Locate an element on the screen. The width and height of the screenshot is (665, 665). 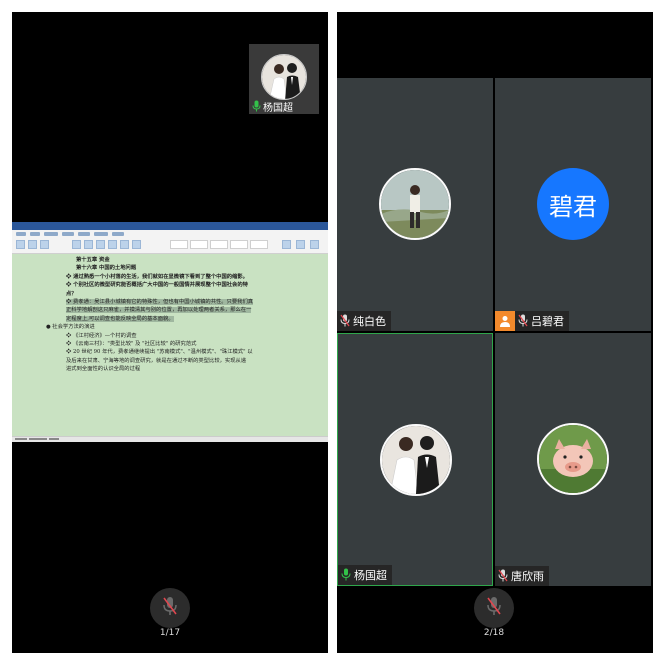
tile-1-name-tag: 纯白色 is located at coordinates (364, 321).